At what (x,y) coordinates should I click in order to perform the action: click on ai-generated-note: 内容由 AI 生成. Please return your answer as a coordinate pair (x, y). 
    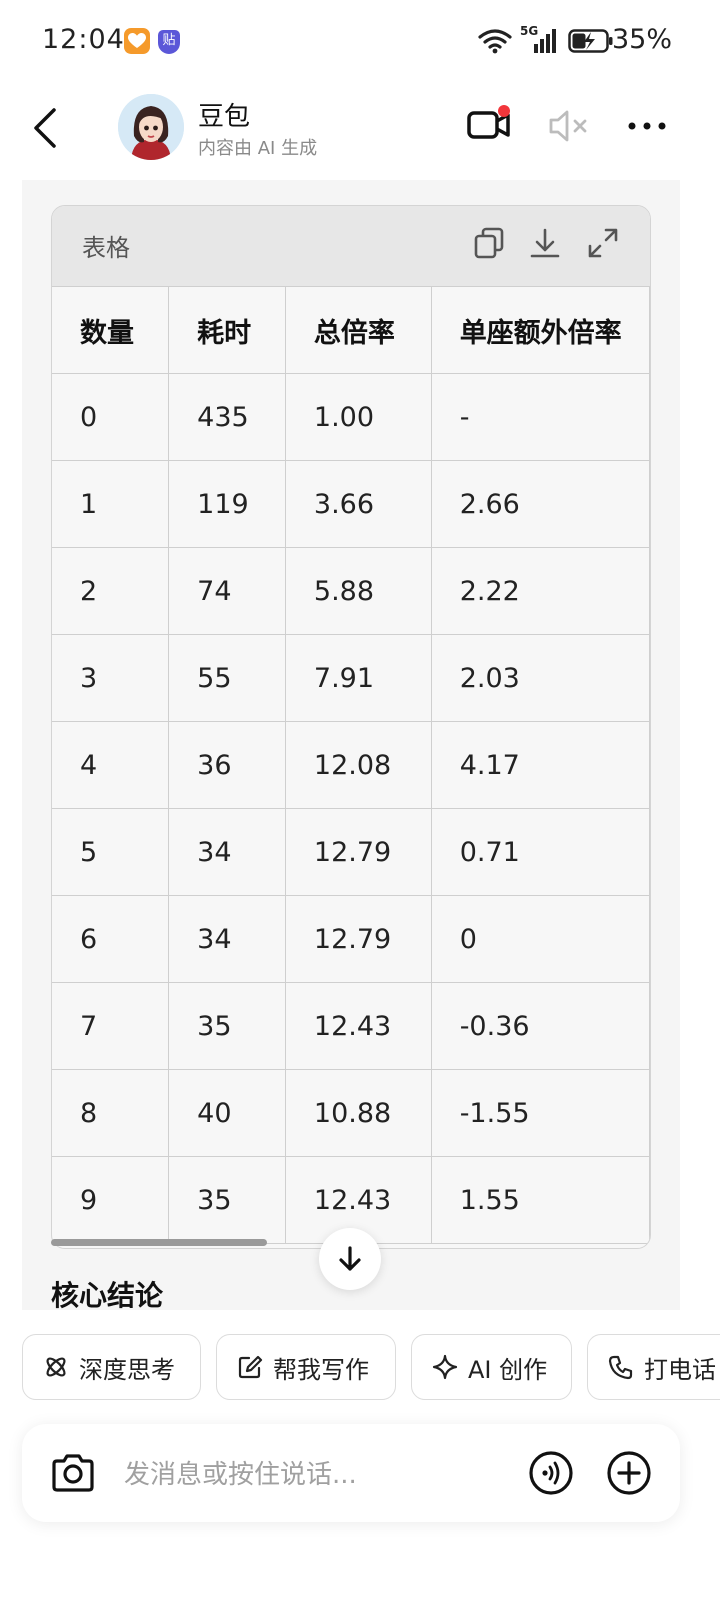
    Looking at the image, I should click on (258, 148).